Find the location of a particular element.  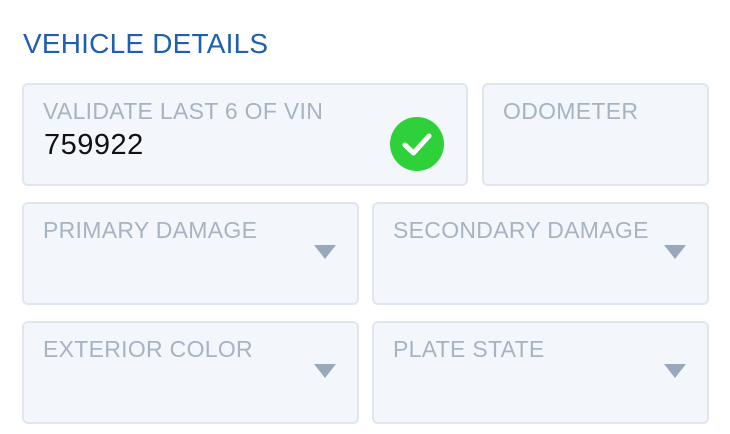

section-title: VEHICLE DETAILS is located at coordinates (146, 43).